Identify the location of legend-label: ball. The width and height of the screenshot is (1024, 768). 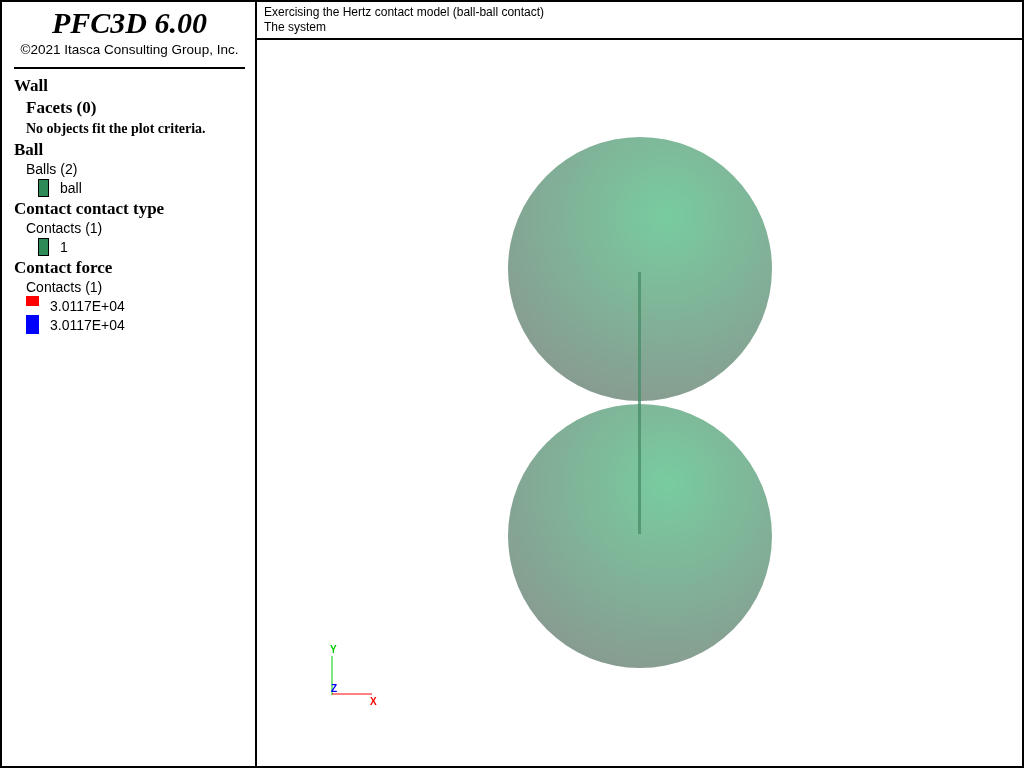
(71, 188).